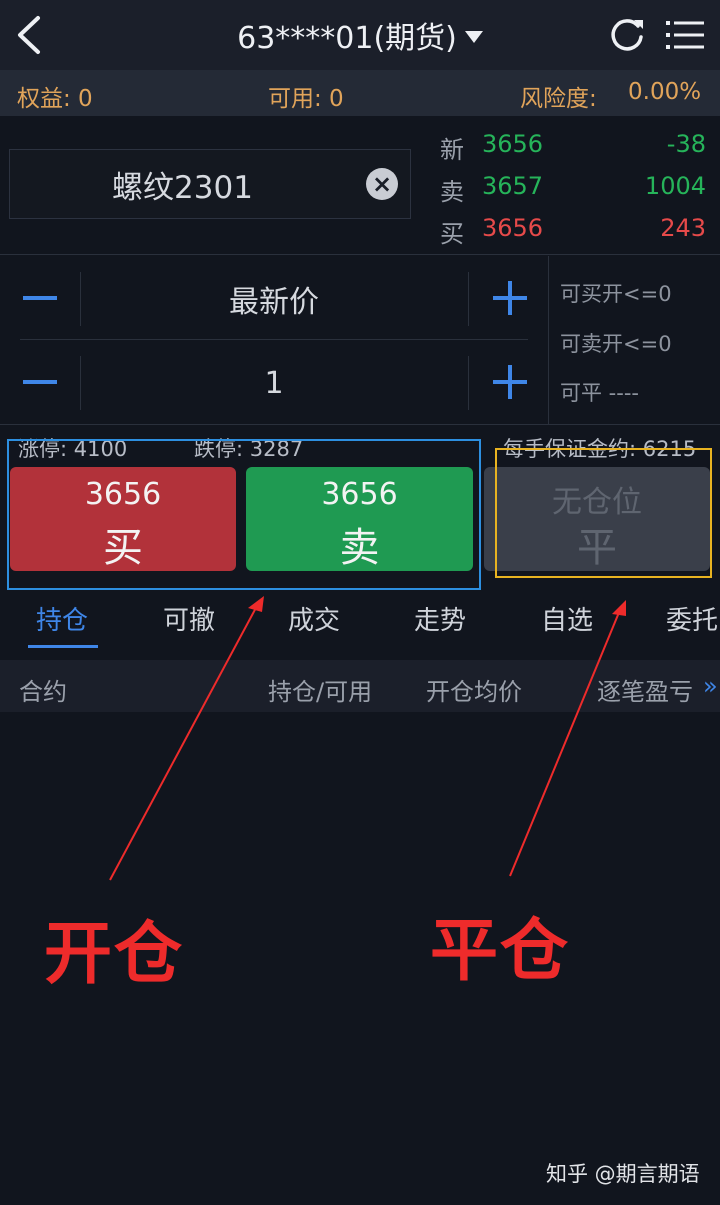 This screenshot has width=720, height=1205. What do you see at coordinates (114, 954) in the screenshot?
I see `annotation-open-position: 开仓` at bounding box center [114, 954].